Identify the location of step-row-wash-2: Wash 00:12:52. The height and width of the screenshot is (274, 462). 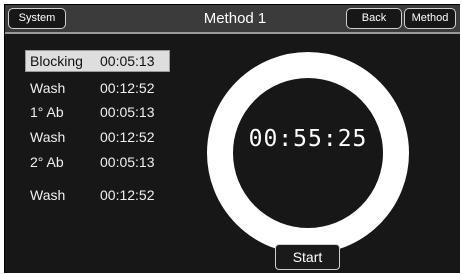
(97, 137).